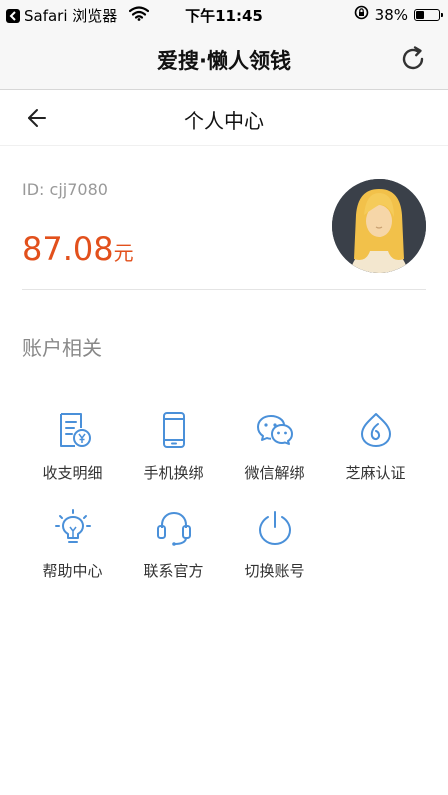  Describe the element at coordinates (375, 473) in the screenshot. I see `menu-label: 芝麻认证` at that location.